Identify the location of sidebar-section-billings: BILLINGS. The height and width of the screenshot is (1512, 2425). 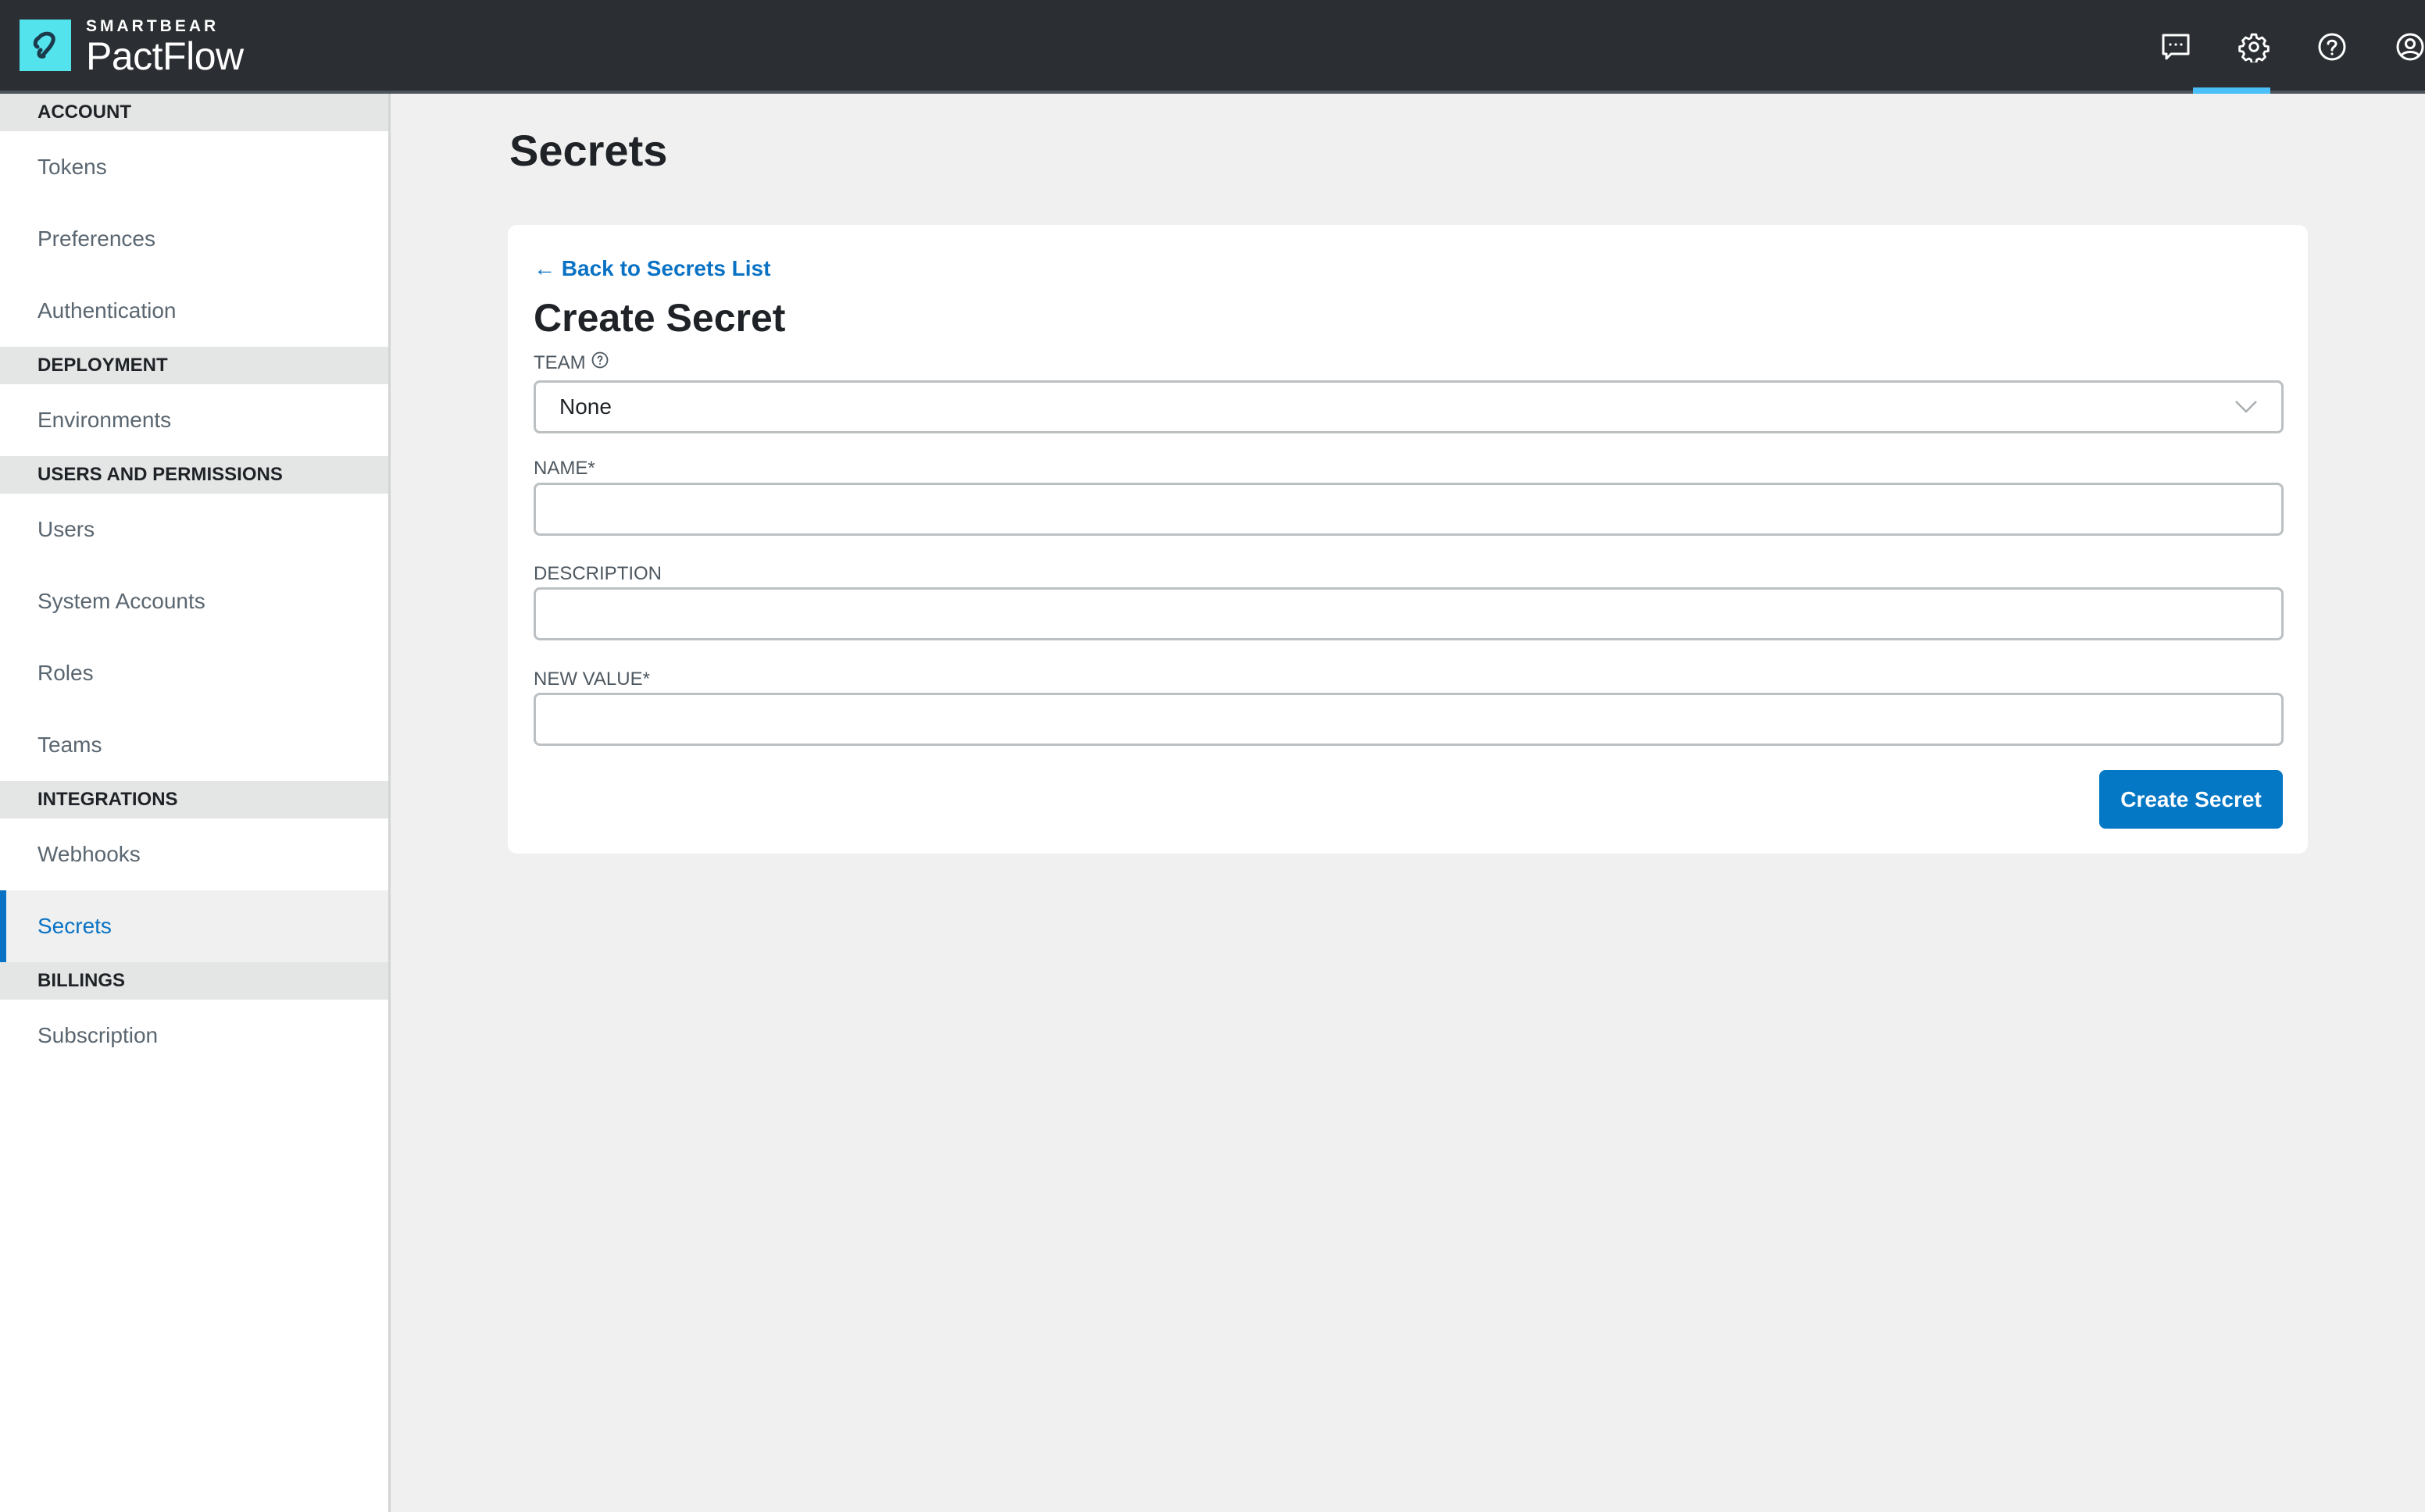
(194, 981).